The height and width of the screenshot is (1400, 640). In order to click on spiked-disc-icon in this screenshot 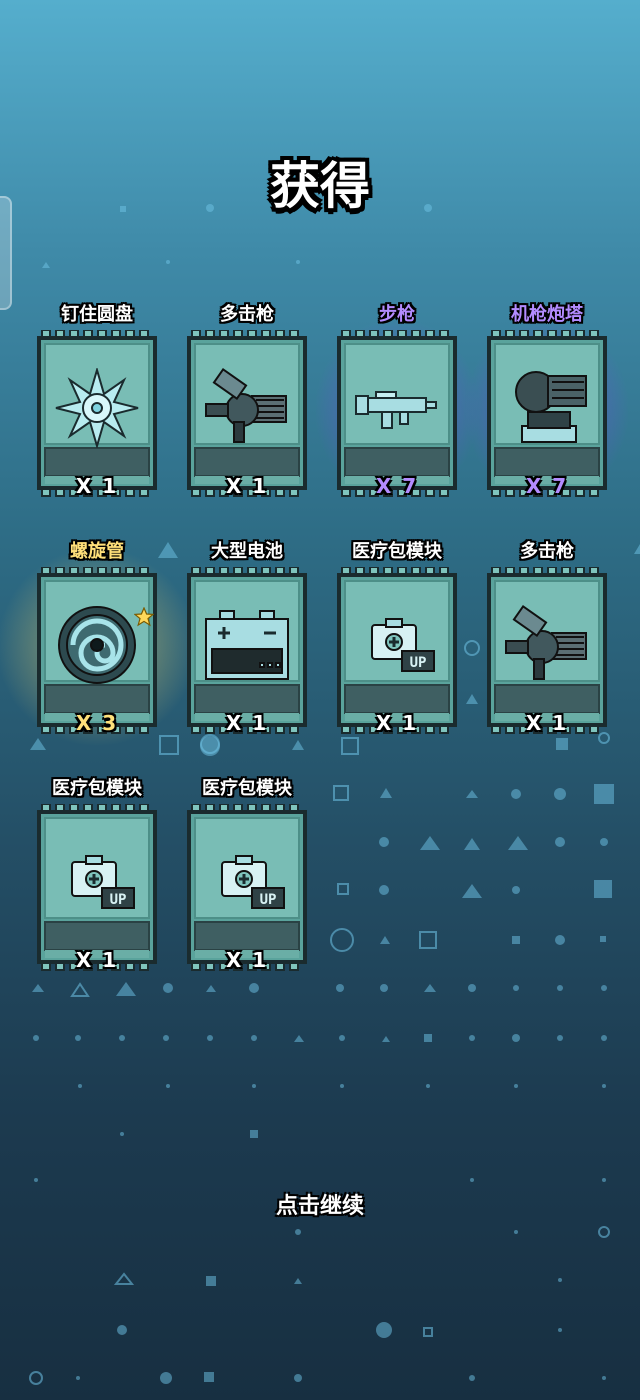, I will do `click(97, 408)`.